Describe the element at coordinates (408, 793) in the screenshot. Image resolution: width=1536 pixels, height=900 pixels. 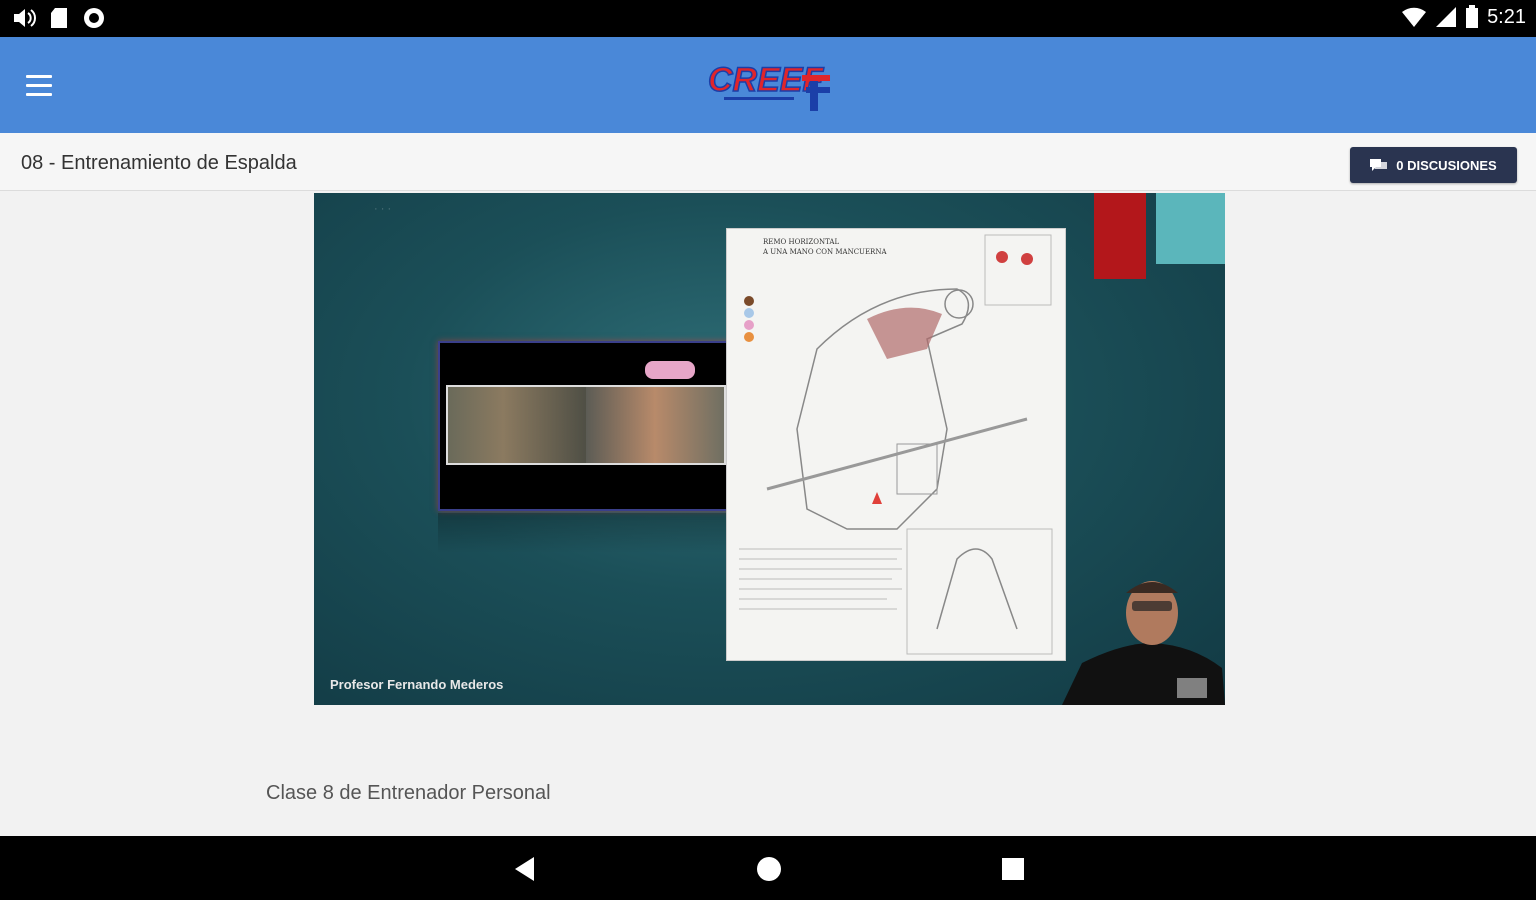
I see `lesson-description: Clase 8 de Entrenador Personal` at that location.